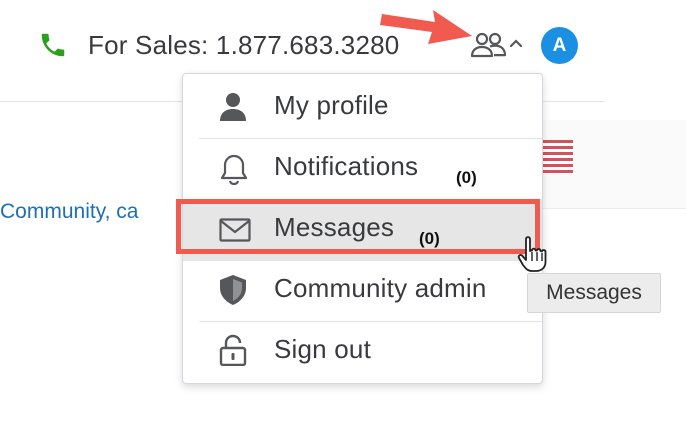 The height and width of the screenshot is (430, 686). I want to click on menu-item-notifications: Notifications (0), so click(362, 169).